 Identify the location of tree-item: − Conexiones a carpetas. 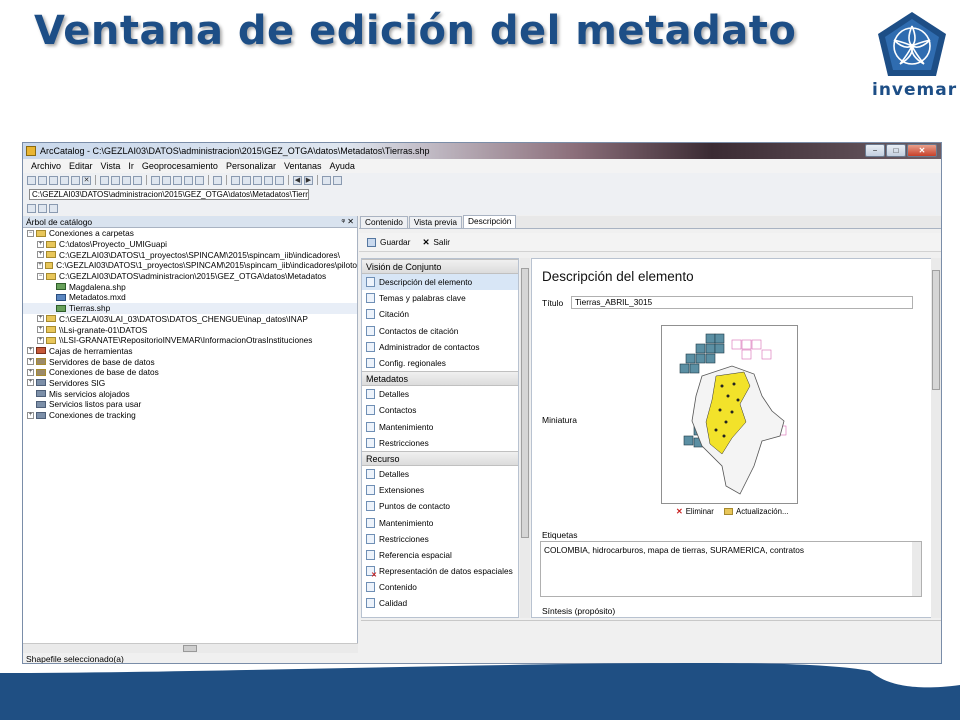
(190, 233).